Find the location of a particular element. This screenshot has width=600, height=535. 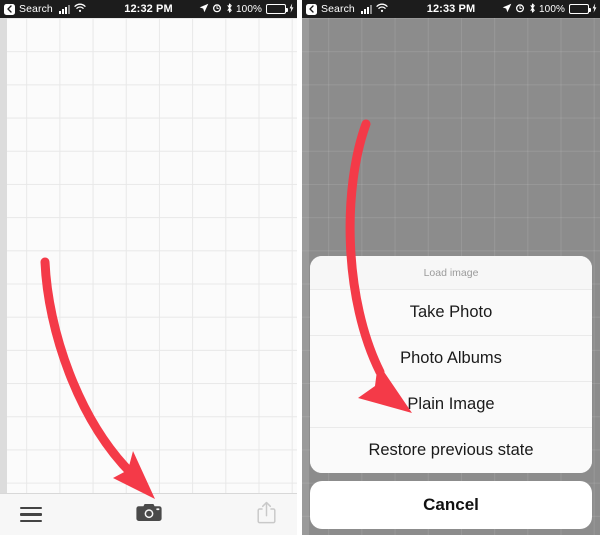

right-canvas-edge-strip is located at coordinates (305, 276).